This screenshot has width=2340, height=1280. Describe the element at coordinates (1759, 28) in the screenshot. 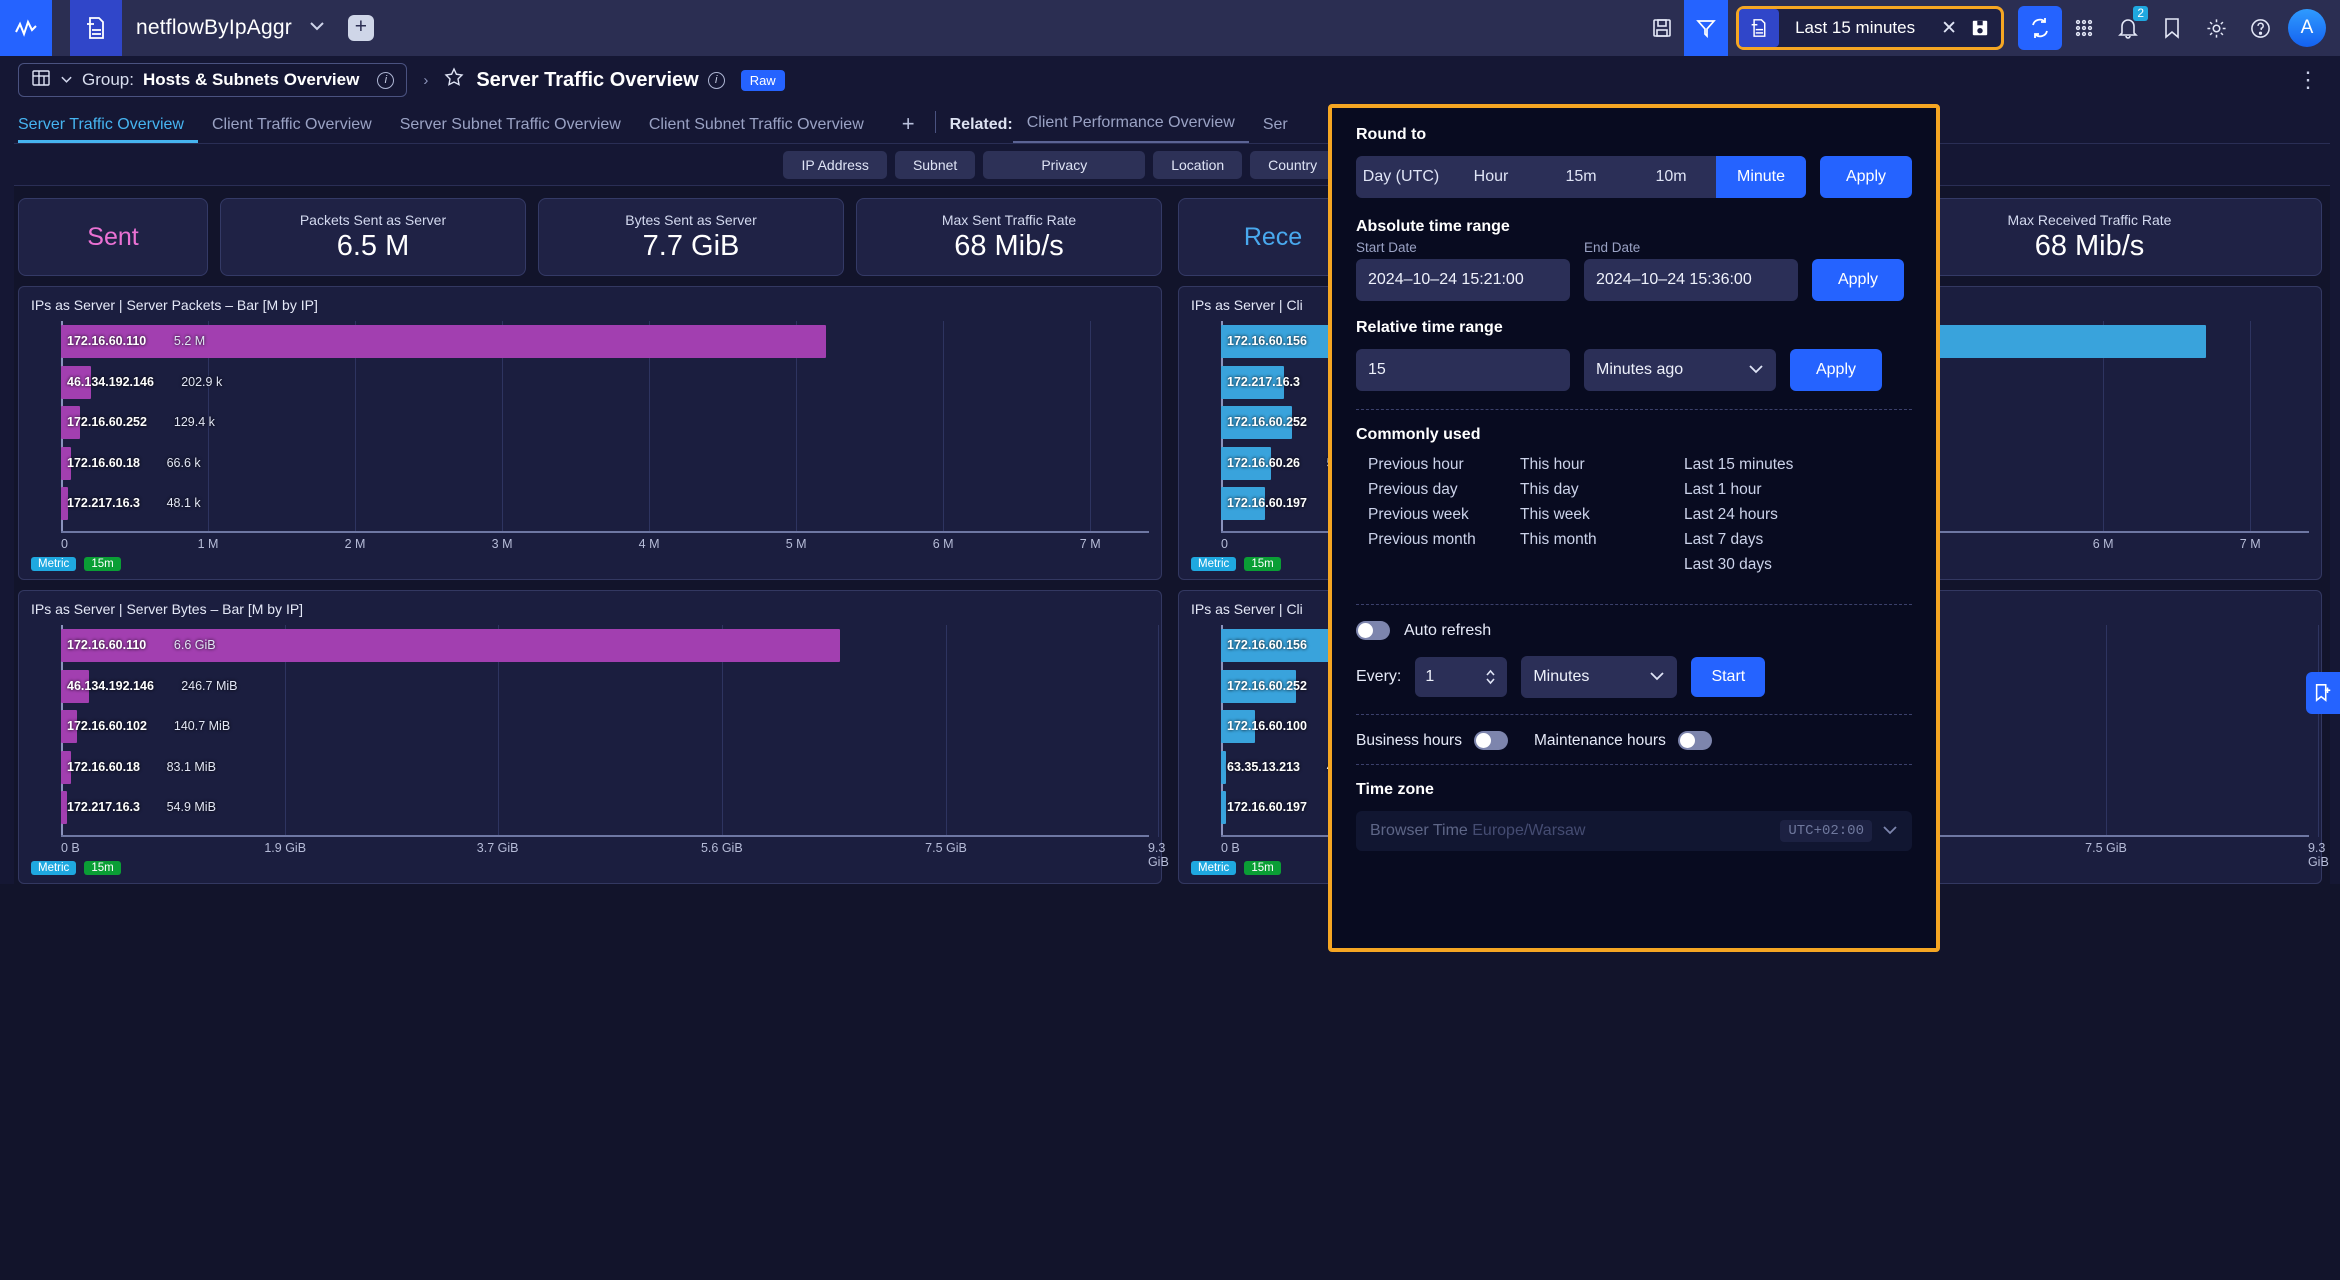

I see `time-dataset-icon` at that location.